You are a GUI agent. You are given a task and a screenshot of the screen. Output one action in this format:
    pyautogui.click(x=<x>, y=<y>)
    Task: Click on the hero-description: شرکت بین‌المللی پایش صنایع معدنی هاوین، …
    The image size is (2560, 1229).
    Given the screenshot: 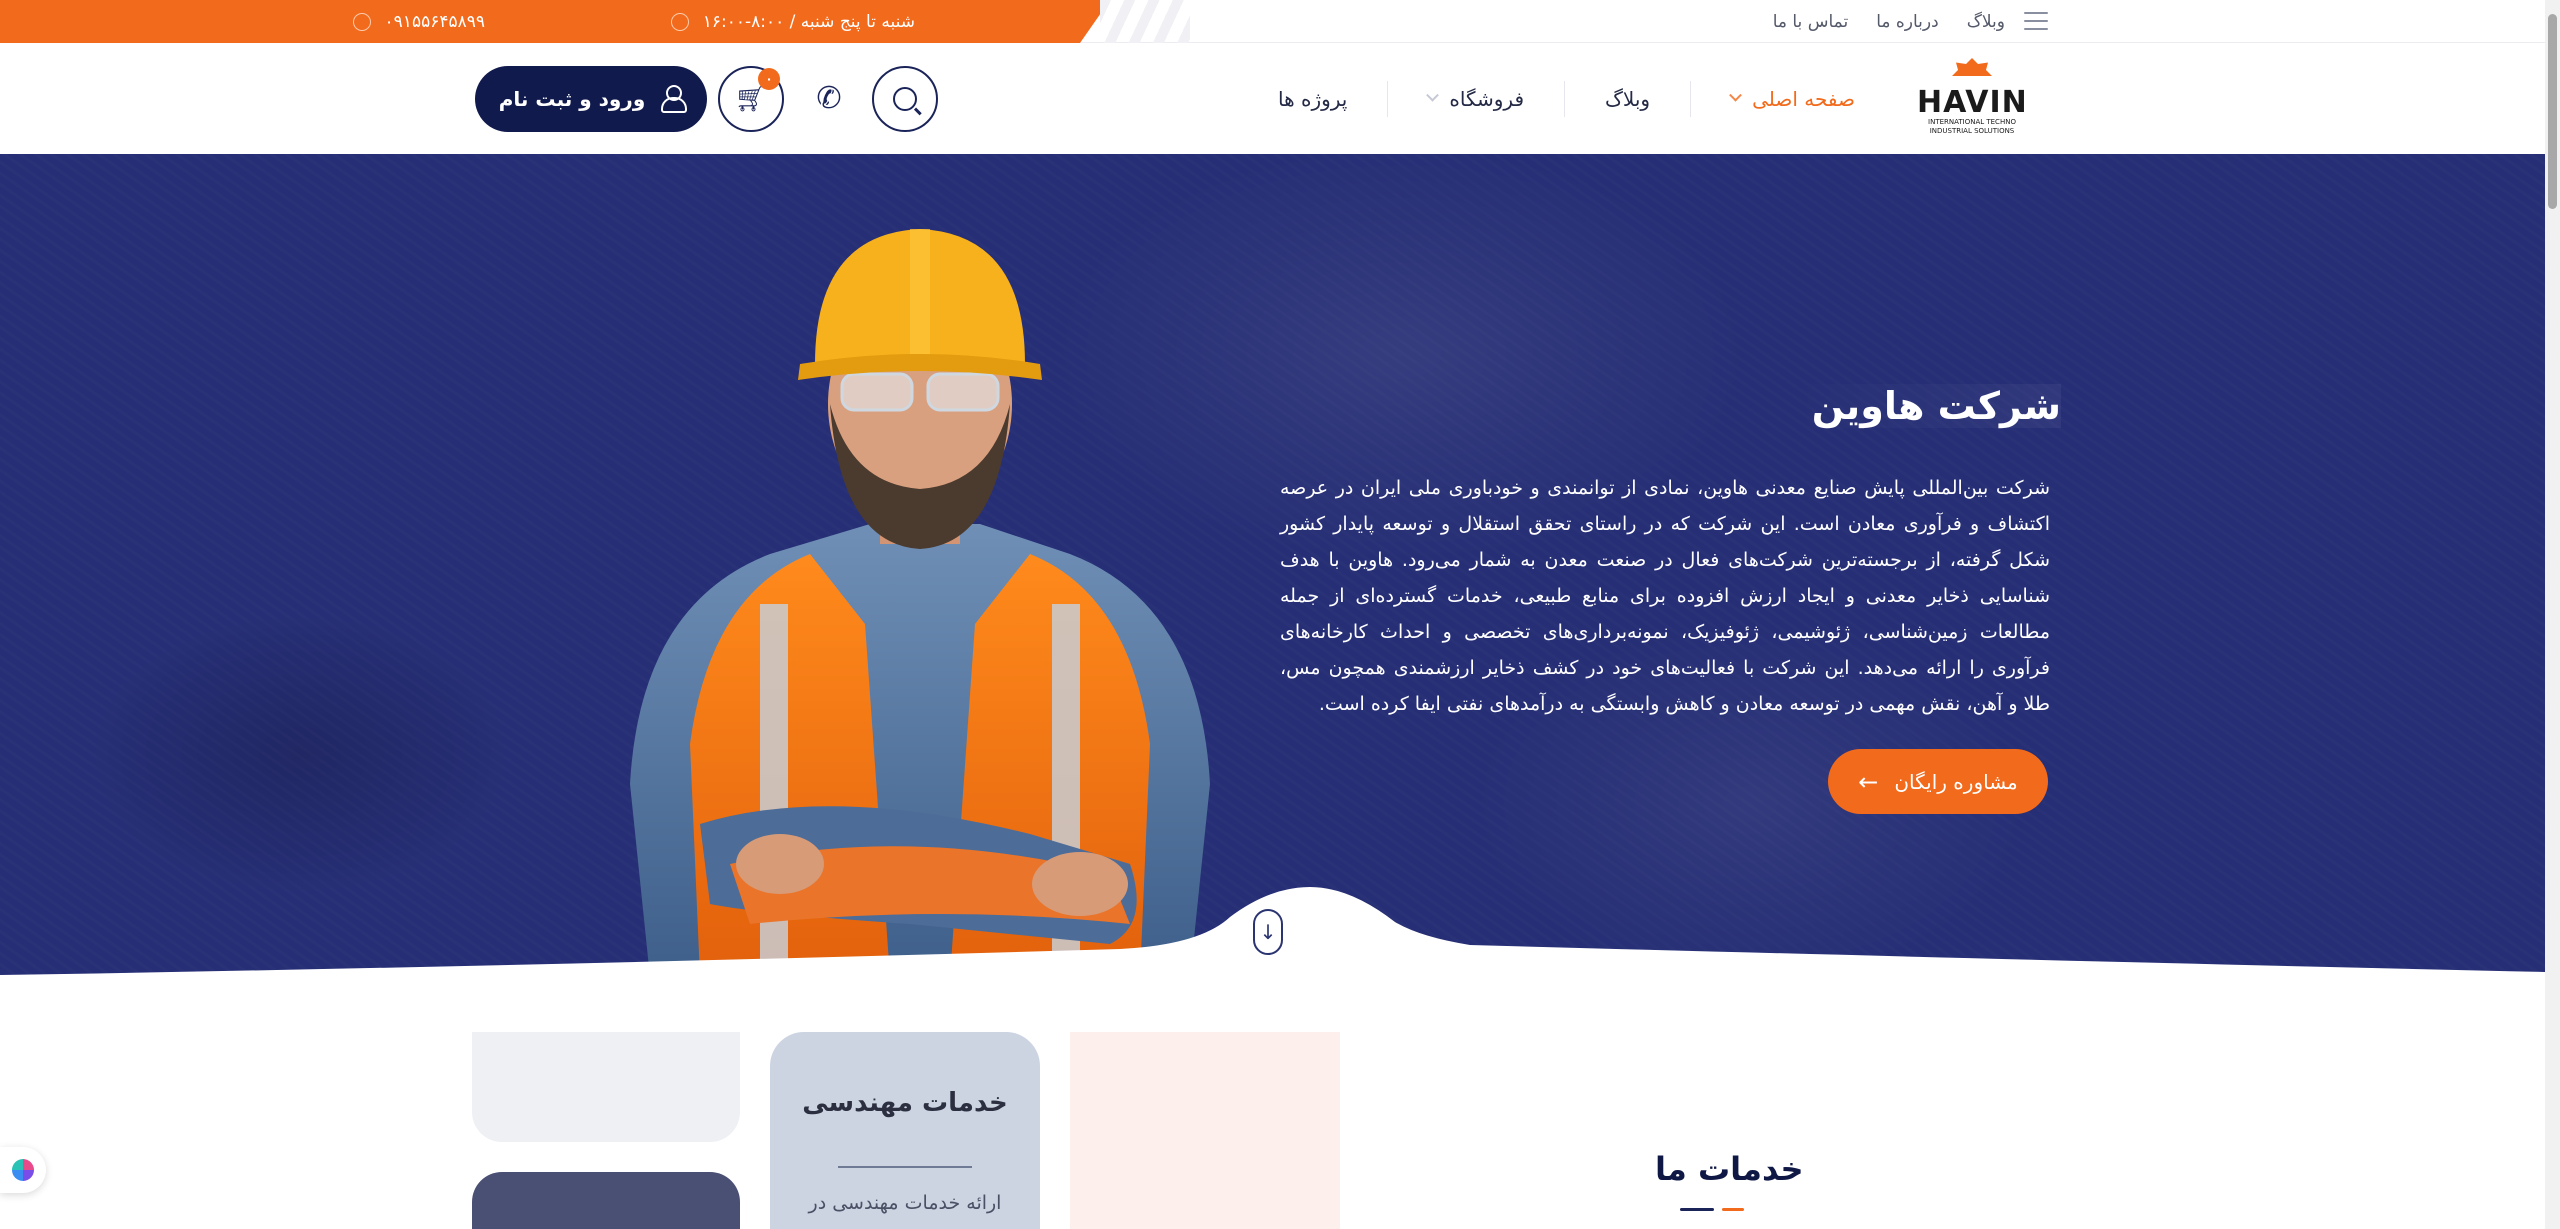 What is the action you would take?
    pyautogui.click(x=1665, y=596)
    